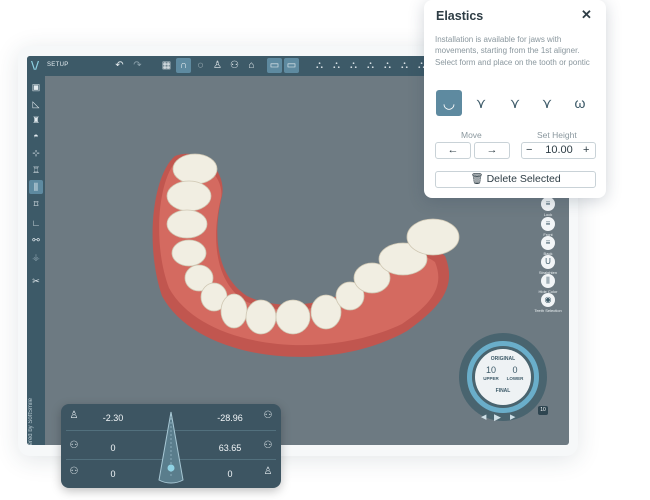  What do you see at coordinates (453, 150) in the screenshot?
I see `move-left-button: ←` at bounding box center [453, 150].